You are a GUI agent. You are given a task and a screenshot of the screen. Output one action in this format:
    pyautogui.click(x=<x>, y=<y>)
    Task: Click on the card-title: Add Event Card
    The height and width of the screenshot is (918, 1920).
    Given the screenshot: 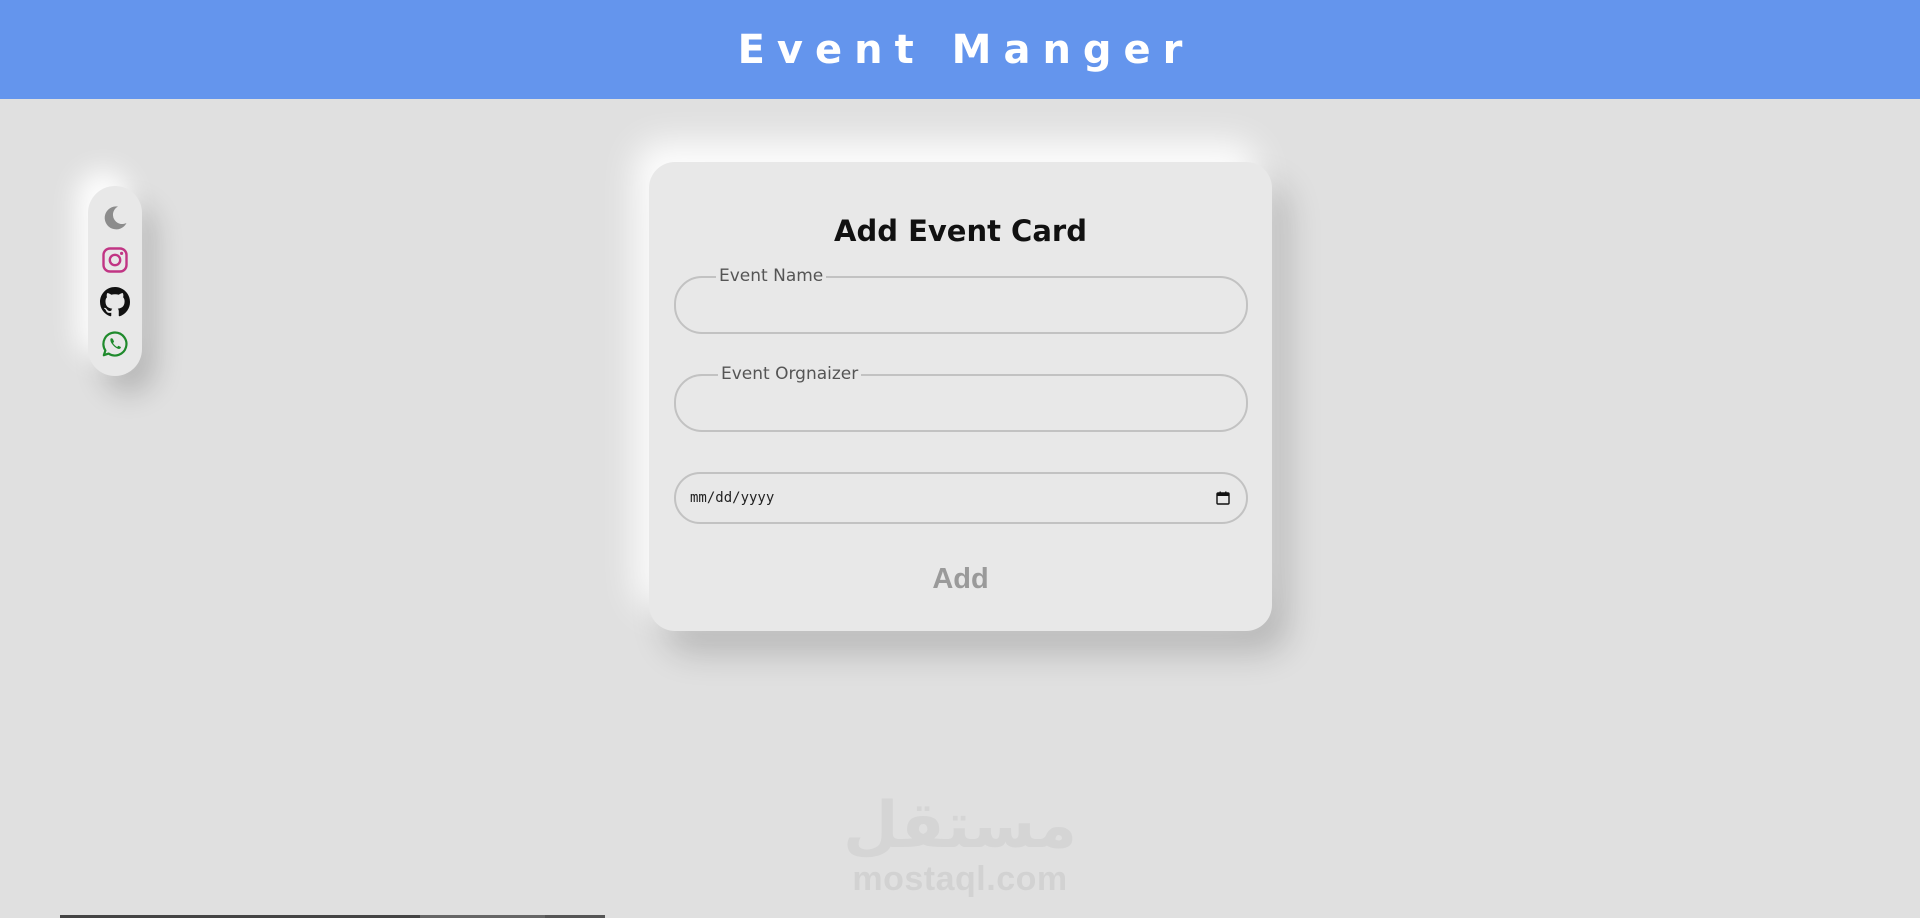 What is the action you would take?
    pyautogui.click(x=960, y=231)
    